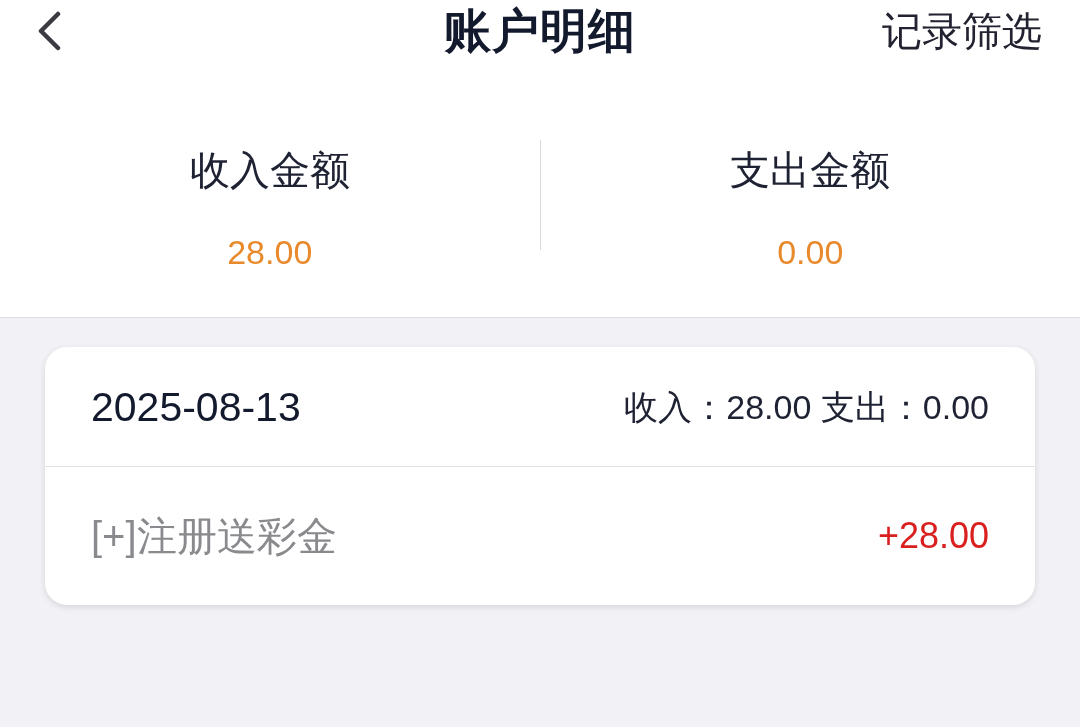 The width and height of the screenshot is (1080, 727). Describe the element at coordinates (806, 407) in the screenshot. I see `daily-totals: 收入：28.00 支出：0.00` at that location.